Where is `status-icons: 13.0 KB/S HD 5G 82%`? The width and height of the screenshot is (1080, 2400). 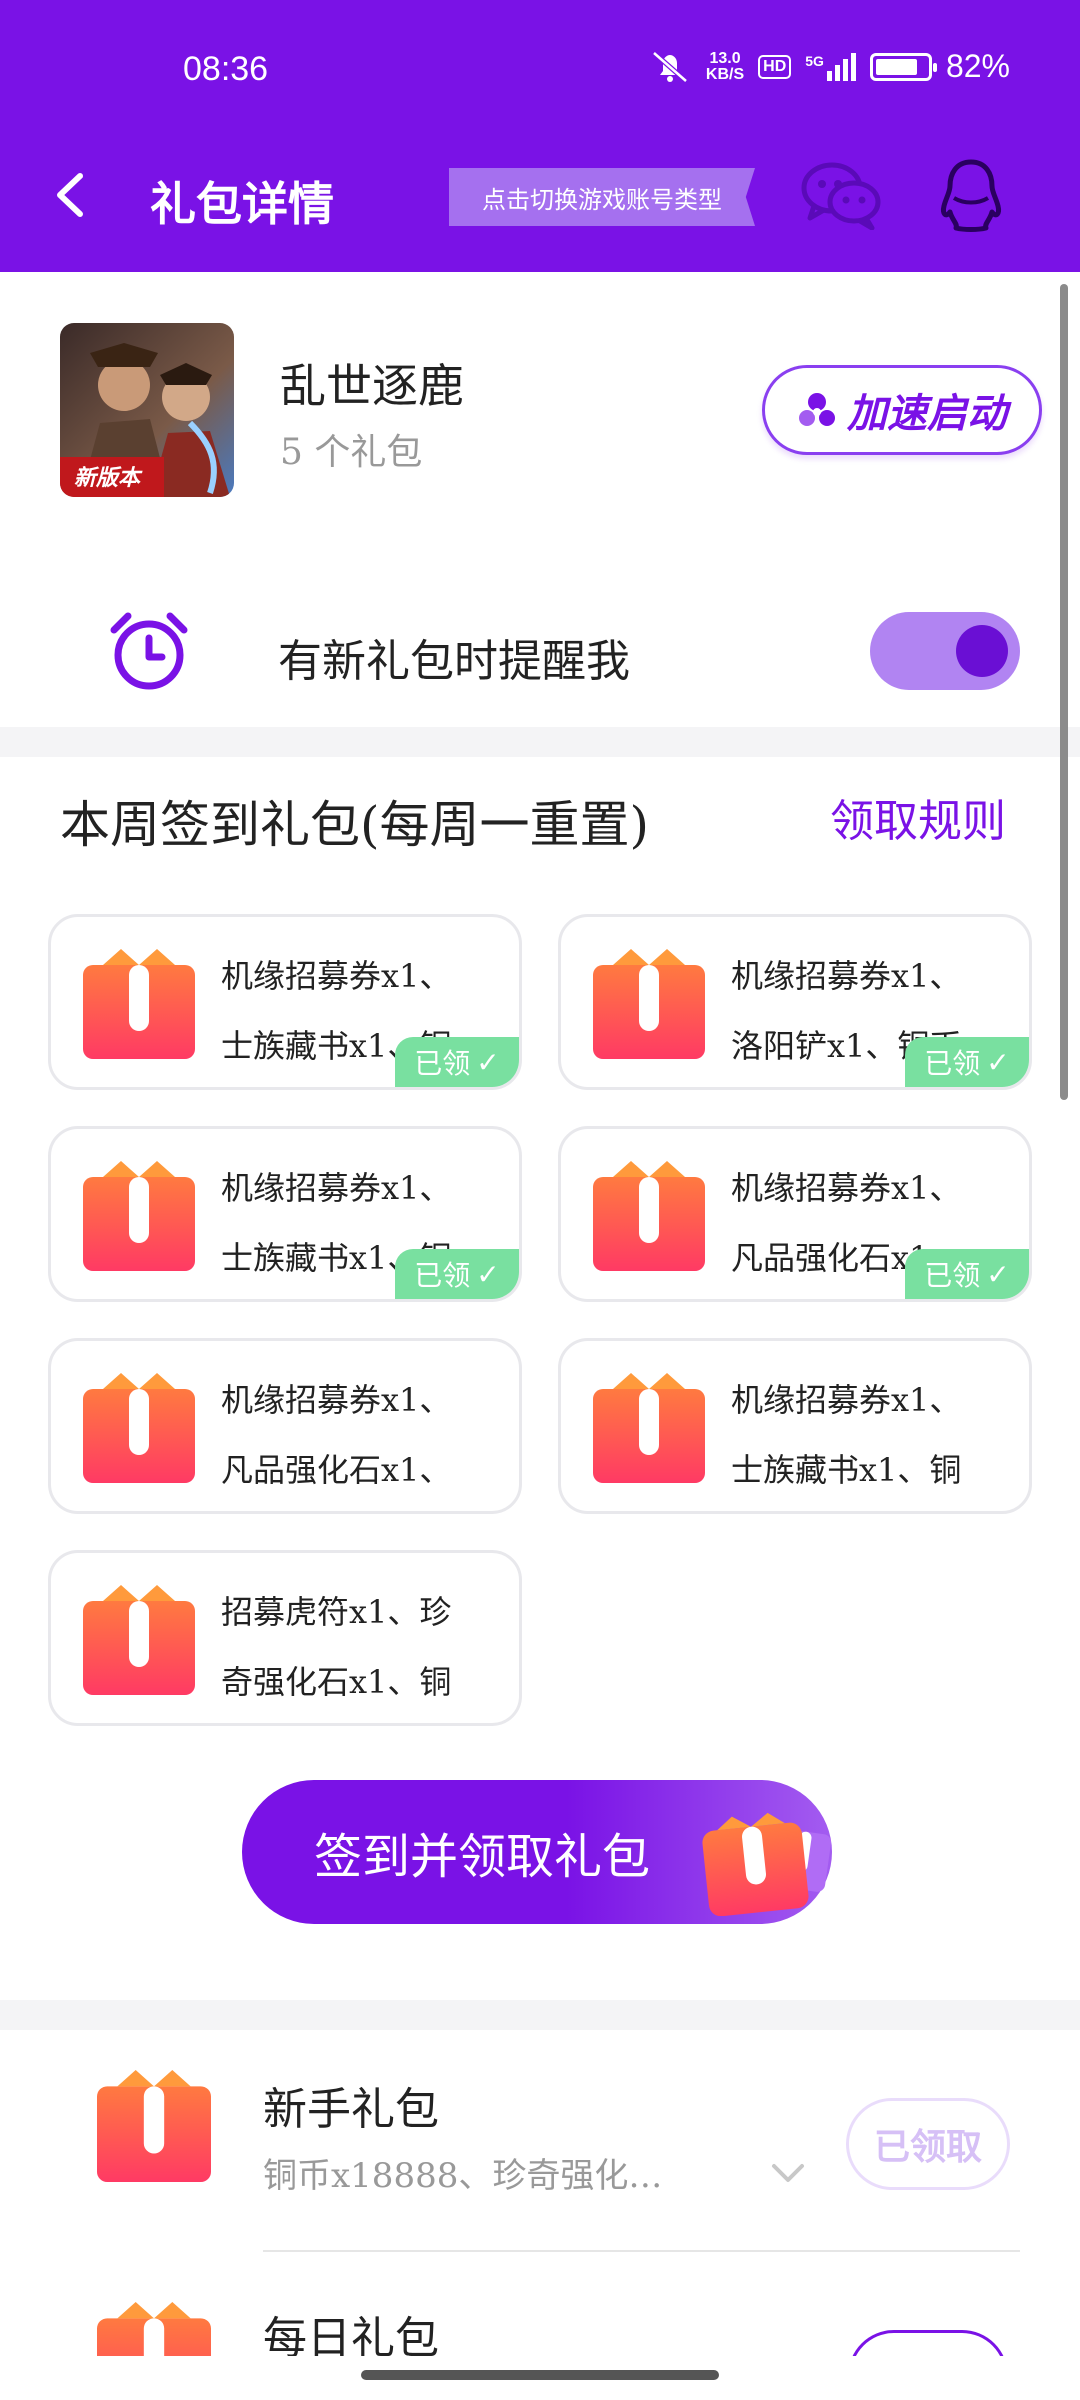
status-icons: 13.0 KB/S HD 5G 82% is located at coordinates (829, 66).